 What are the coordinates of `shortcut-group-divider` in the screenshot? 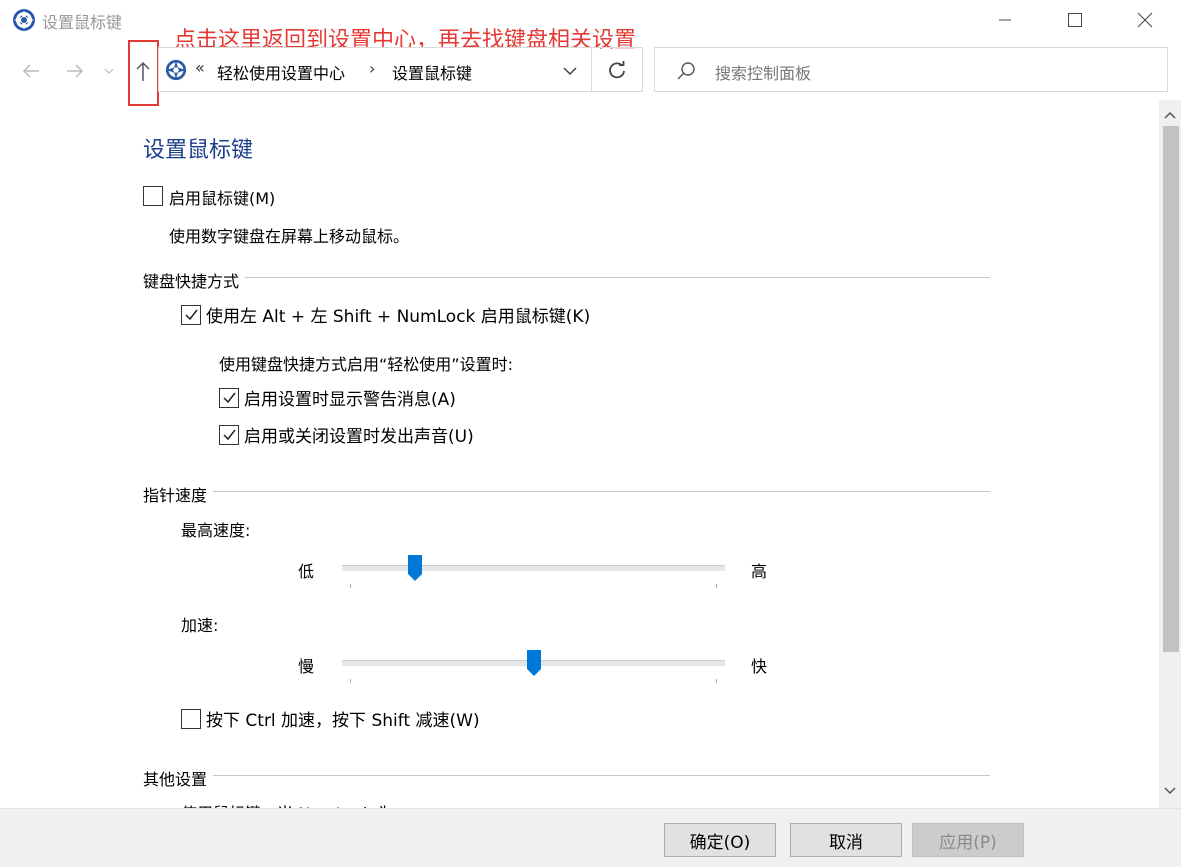 It's located at (566, 277).